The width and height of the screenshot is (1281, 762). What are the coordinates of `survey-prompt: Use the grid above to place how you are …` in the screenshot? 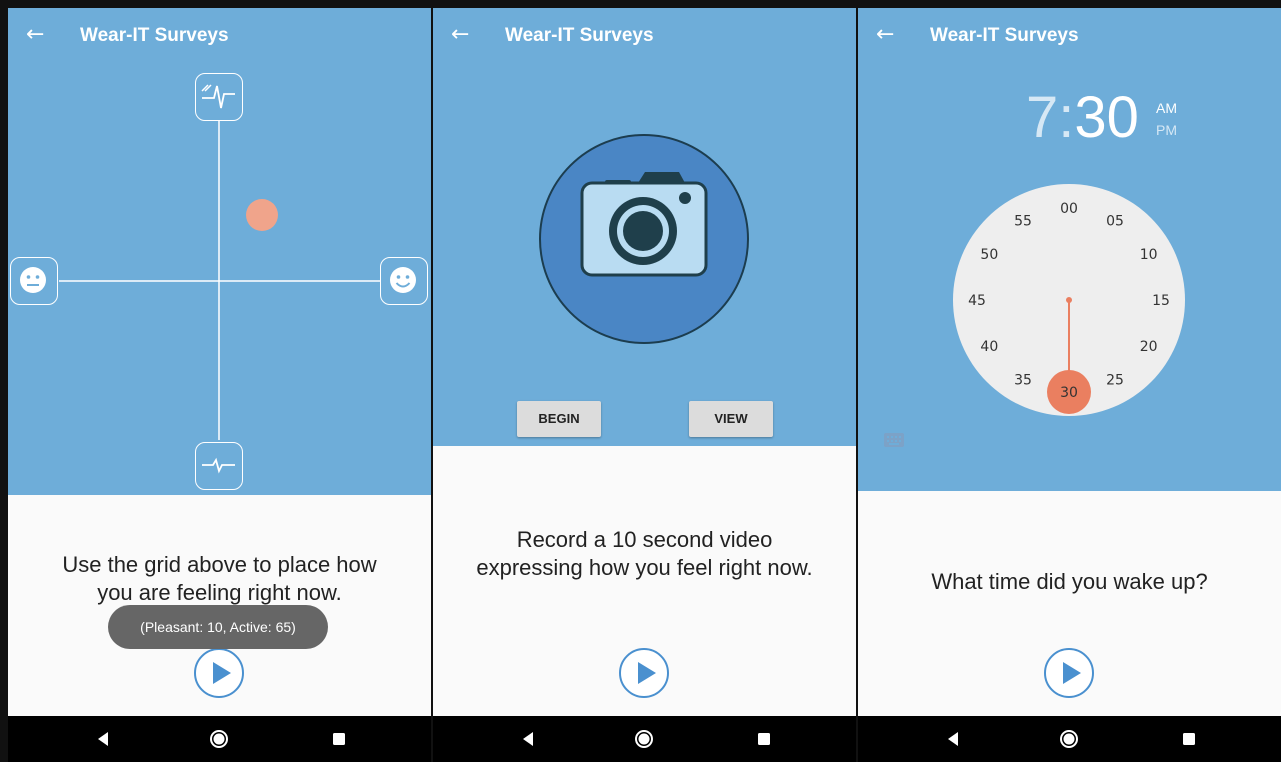 It's located at (219, 579).